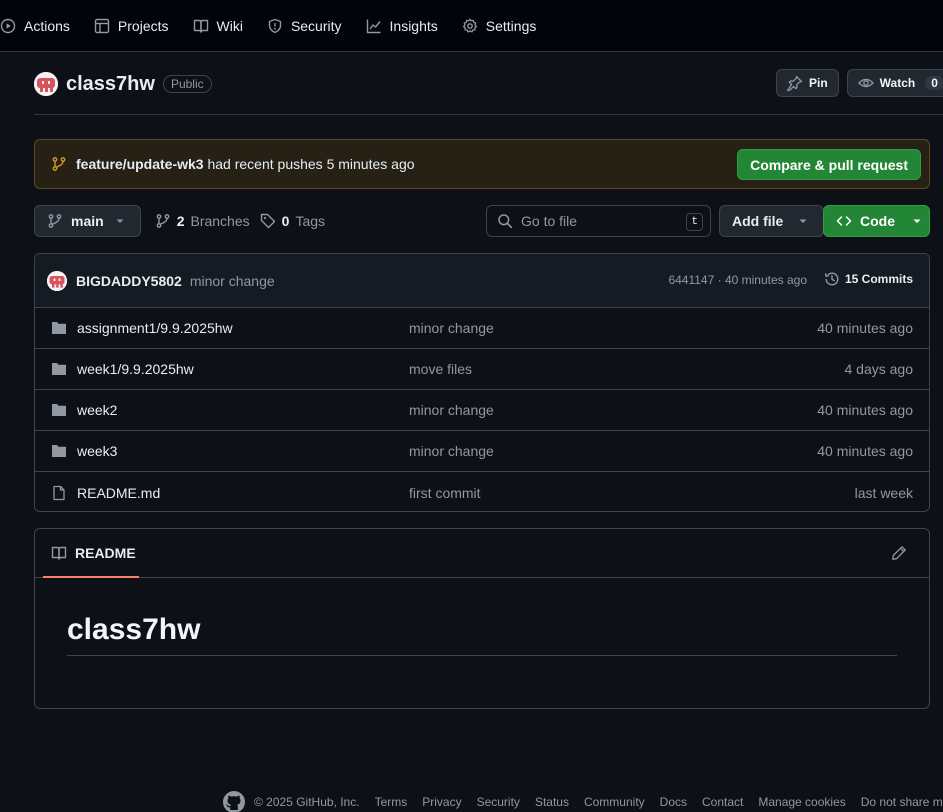 The width and height of the screenshot is (943, 812). Describe the element at coordinates (97, 410) in the screenshot. I see `file-name: week2` at that location.